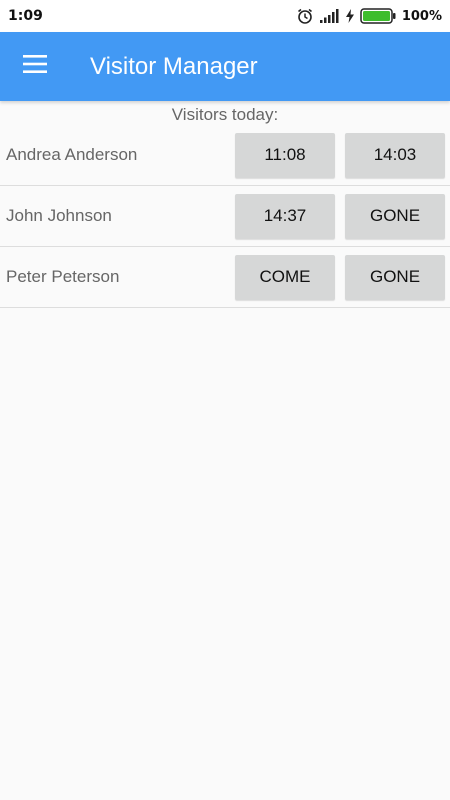 This screenshot has width=450, height=800. I want to click on come-button: 11:08, so click(285, 155).